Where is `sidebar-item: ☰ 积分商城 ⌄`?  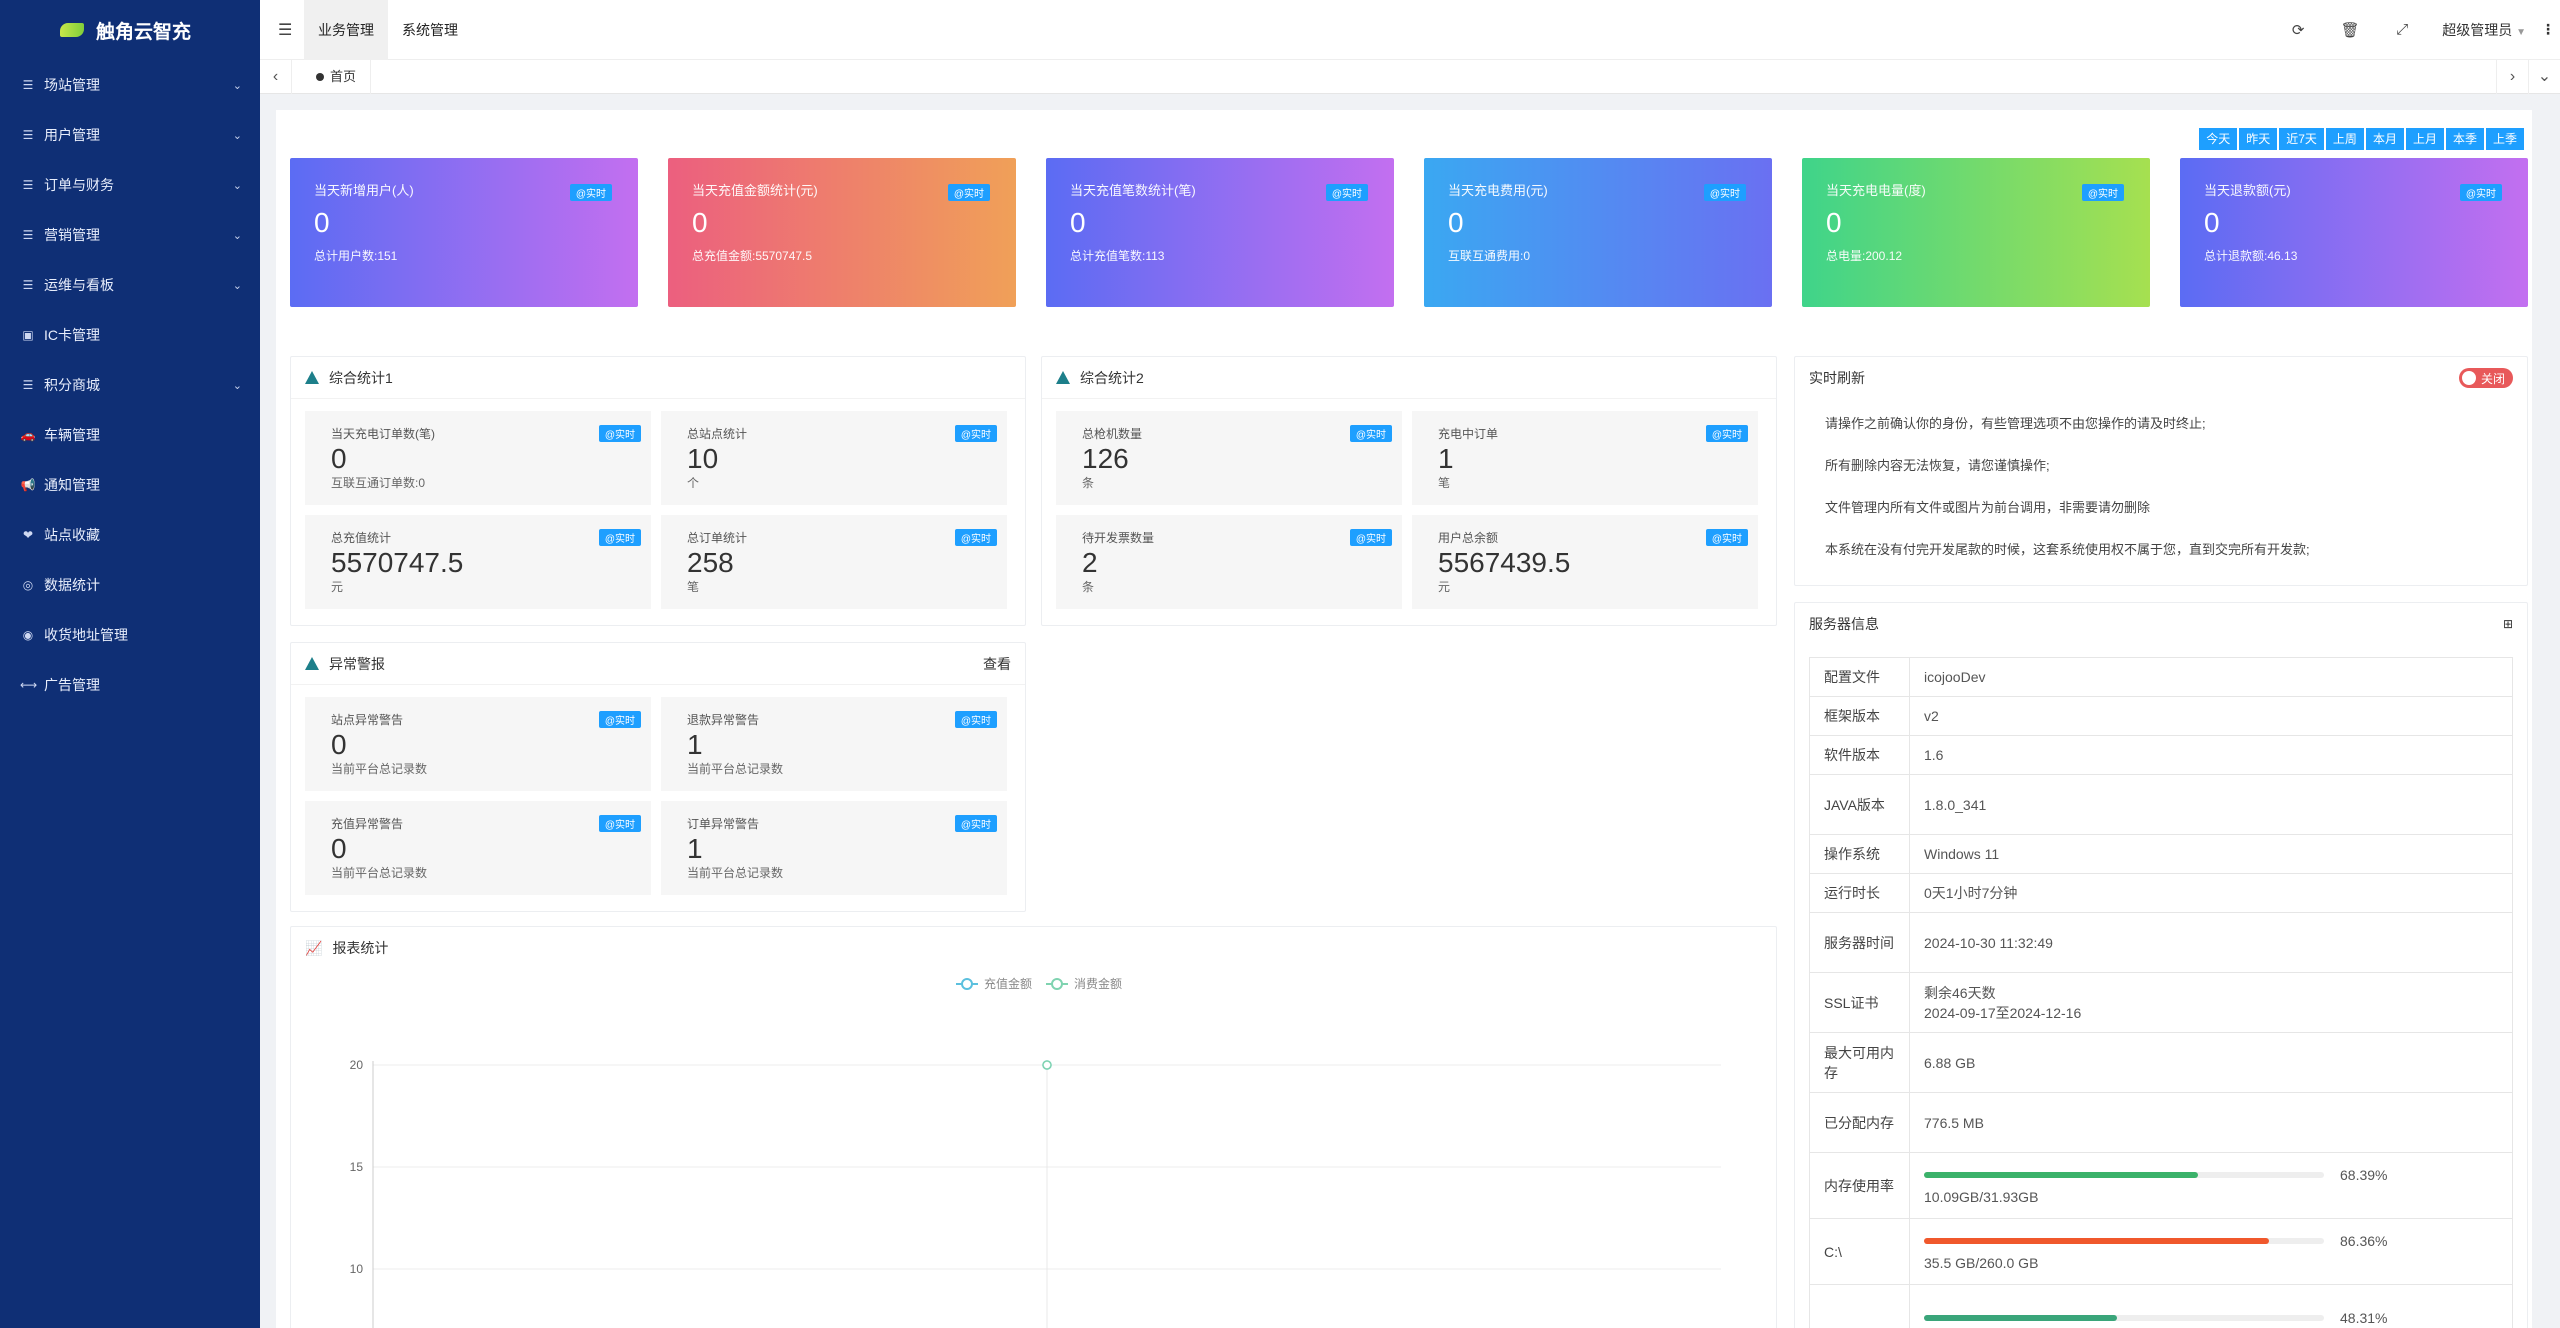
sidebar-item: ☰ 积分商城 ⌄ is located at coordinates (130, 385).